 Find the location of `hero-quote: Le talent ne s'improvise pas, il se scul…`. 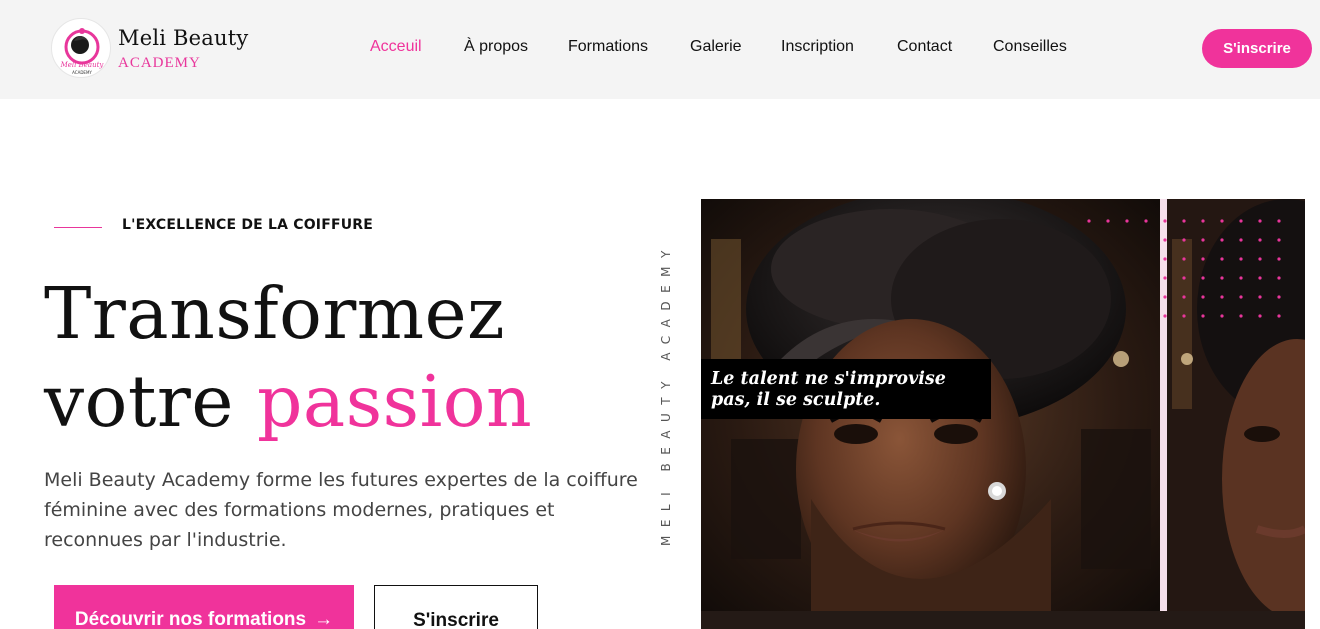

hero-quote: Le talent ne s'improvise pas, il se scul… is located at coordinates (828, 389).